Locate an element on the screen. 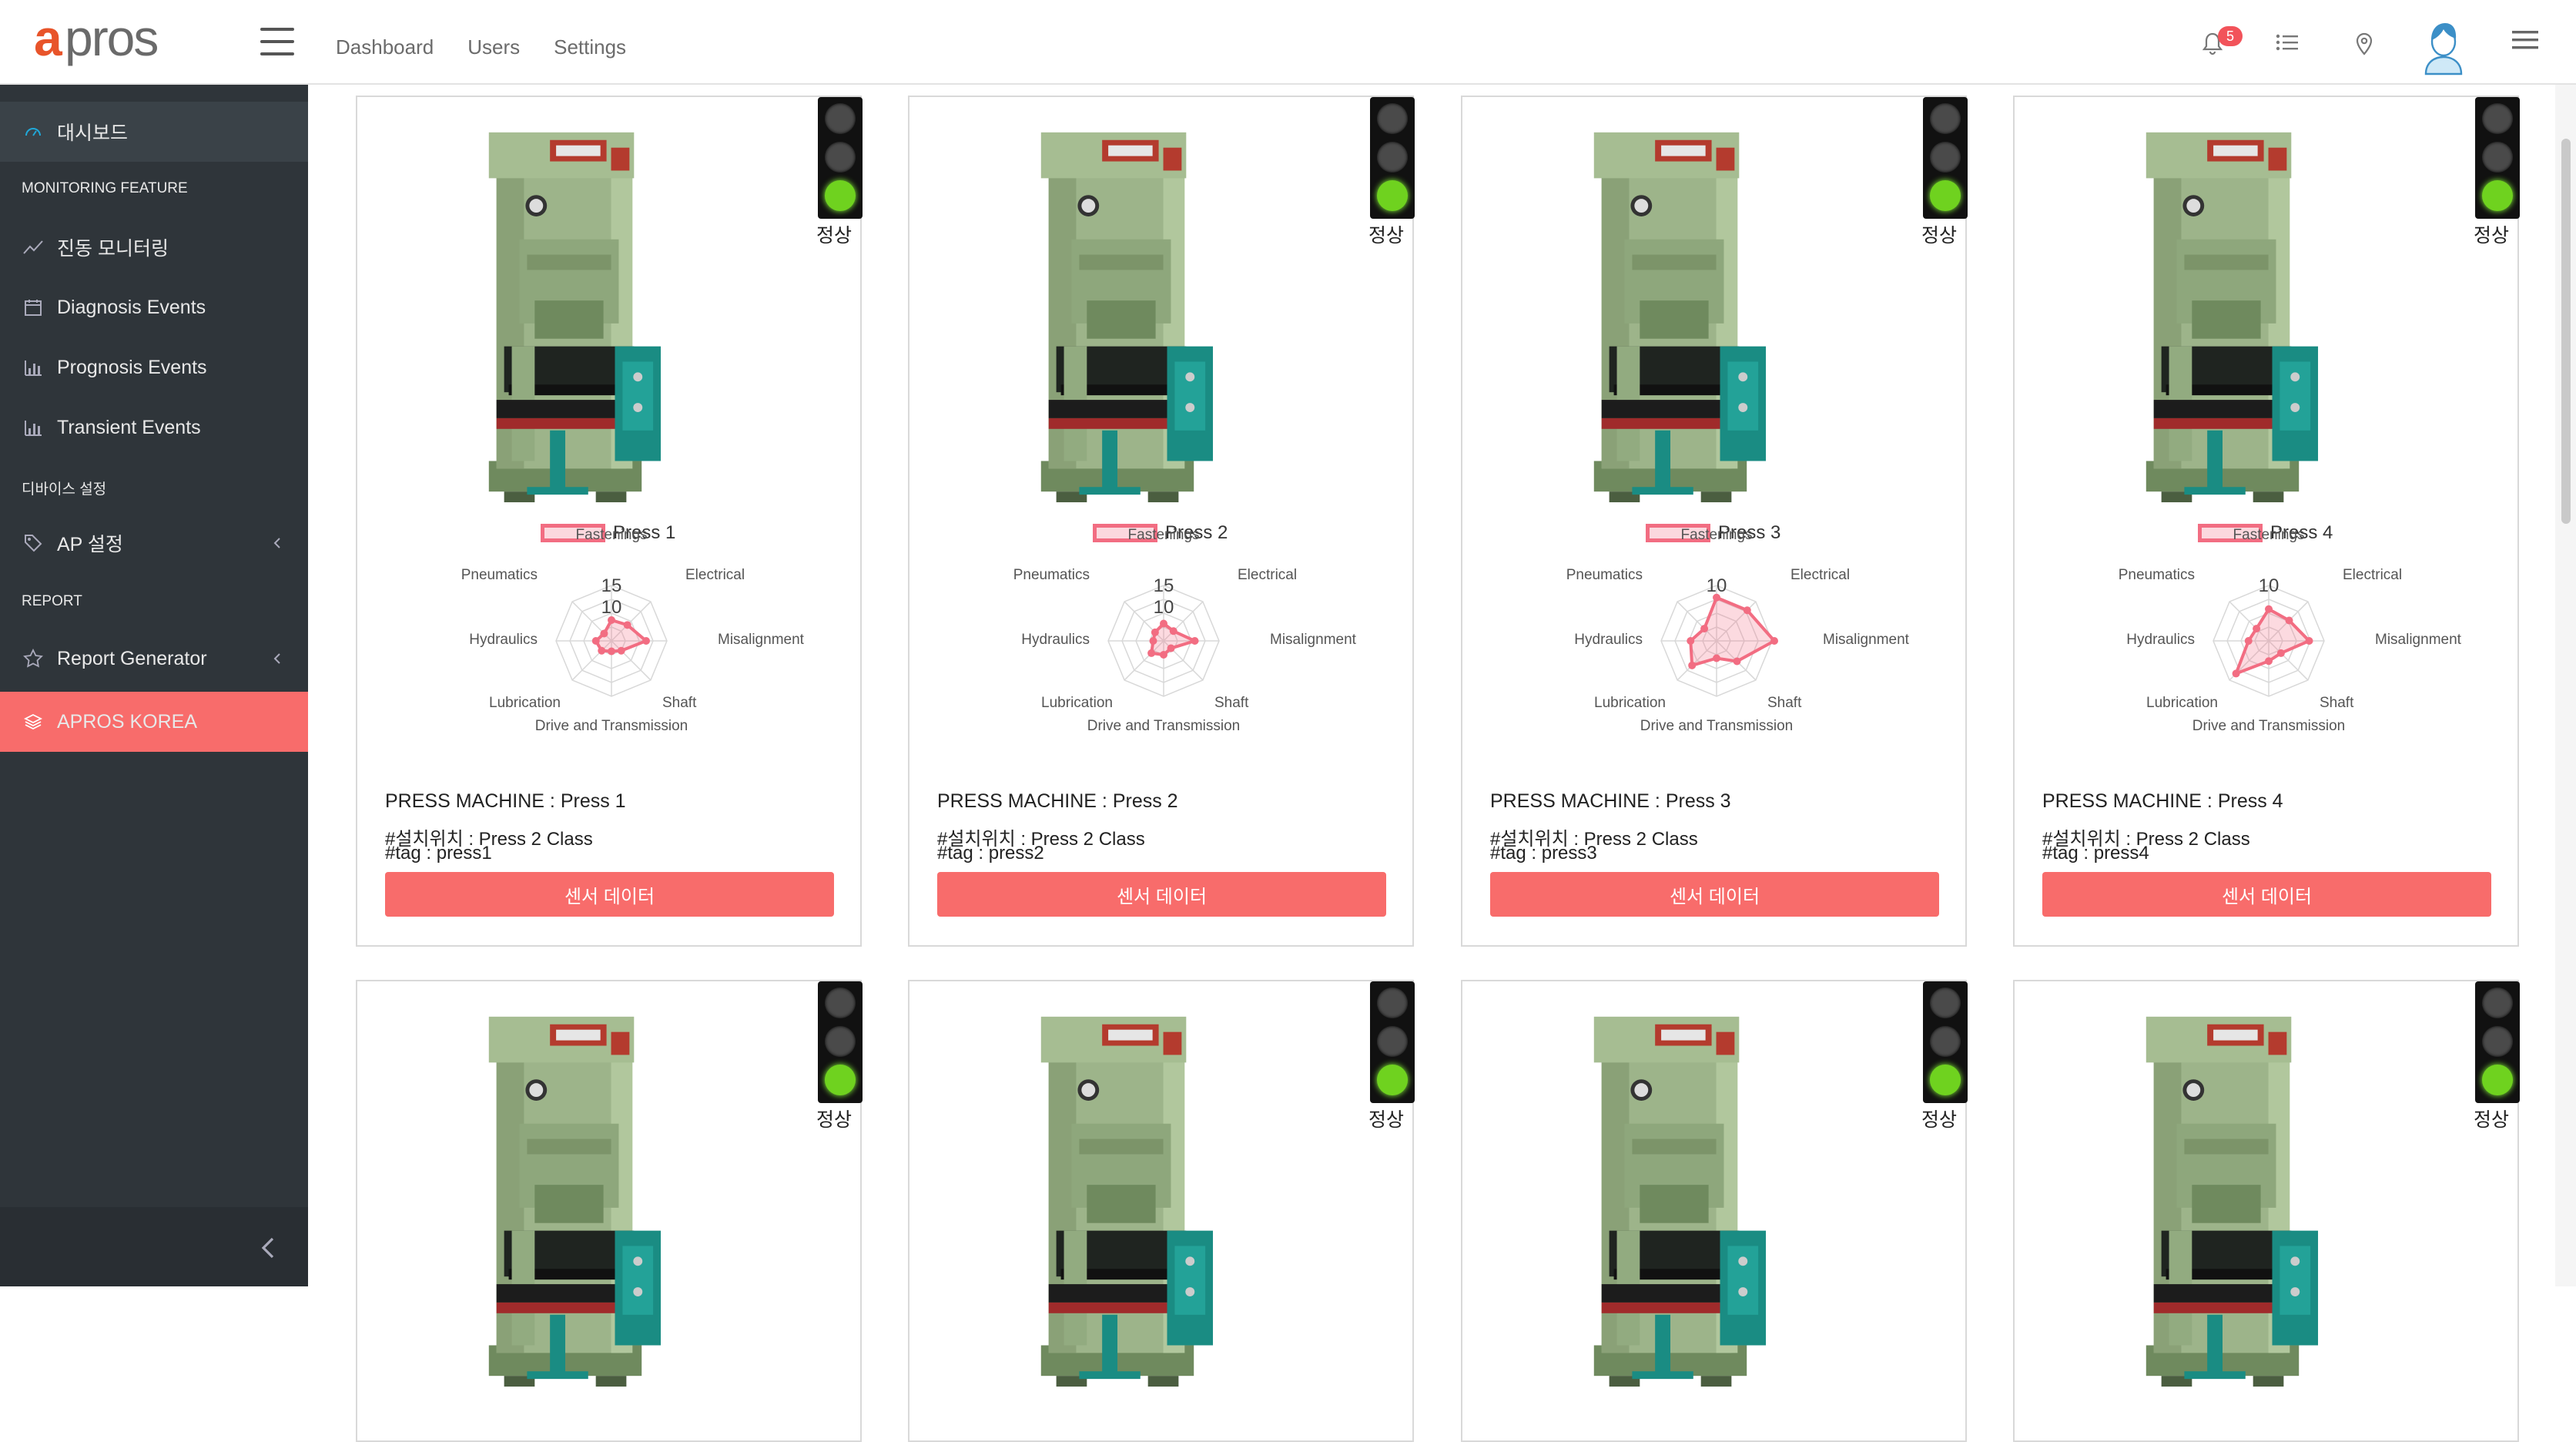 Image resolution: width=2576 pixels, height=1442 pixels. sidebar-item-label: Diagnosis Events is located at coordinates (131, 307).